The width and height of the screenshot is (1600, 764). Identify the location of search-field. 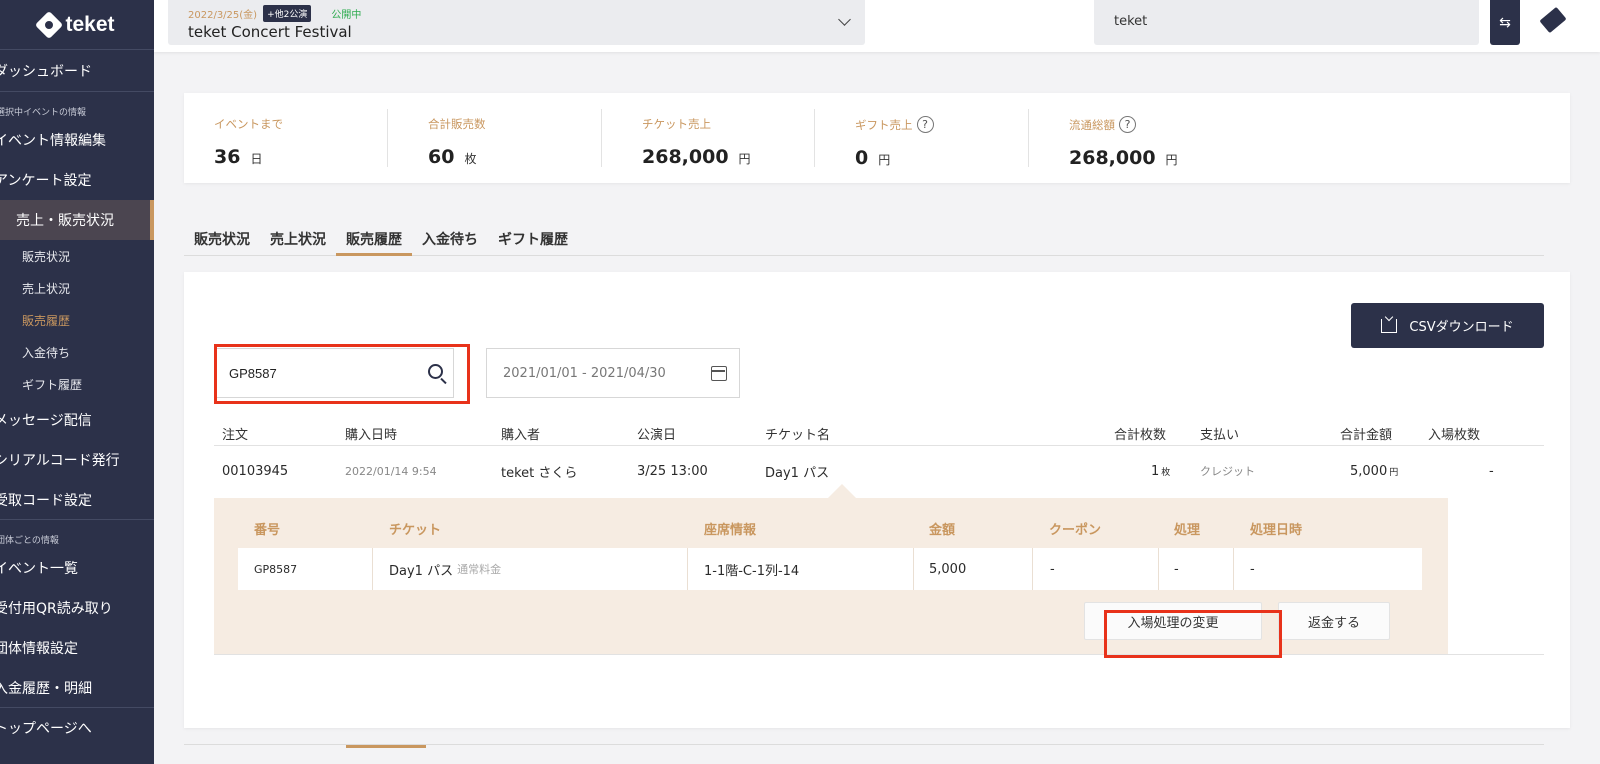
(334, 373).